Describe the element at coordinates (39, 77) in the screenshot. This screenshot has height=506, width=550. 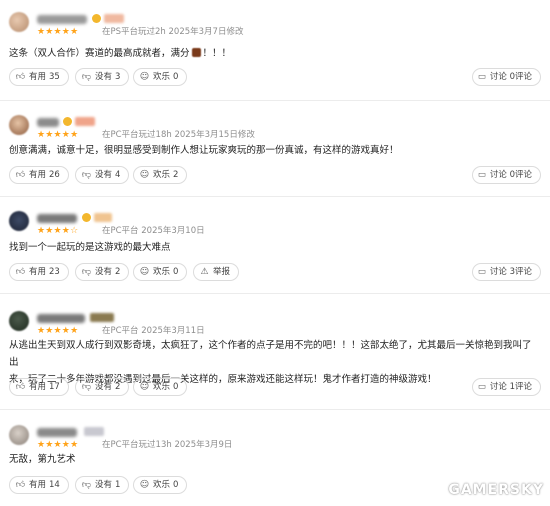
I see `useful-button: 👍︎ 有用 35` at that location.